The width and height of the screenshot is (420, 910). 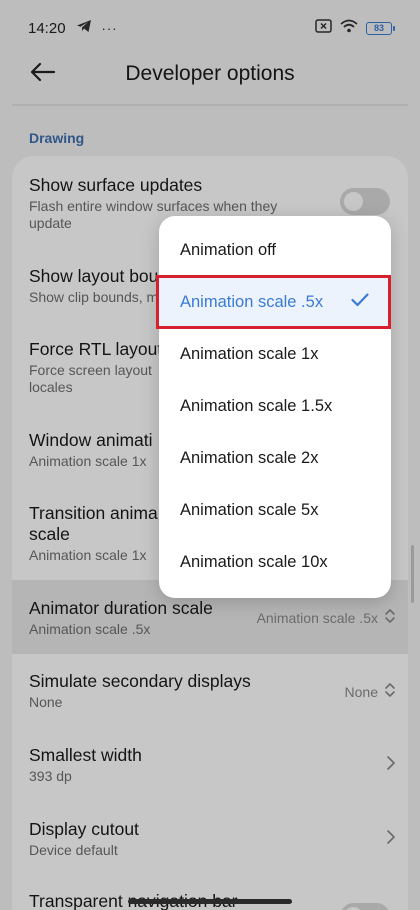 I want to click on option-label: Animation scale 5x, so click(x=249, y=509).